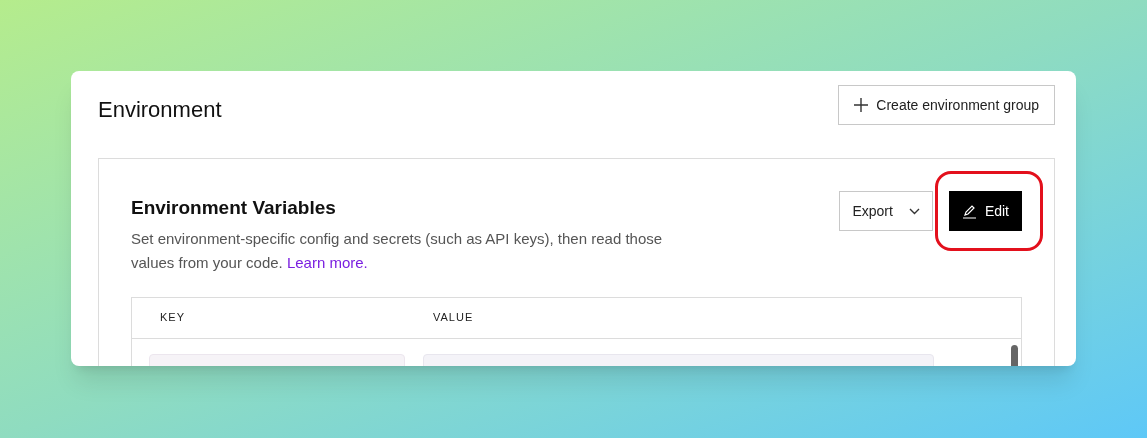 The image size is (1147, 438). Describe the element at coordinates (234, 208) in the screenshot. I see `section-title: Environment Variables` at that location.